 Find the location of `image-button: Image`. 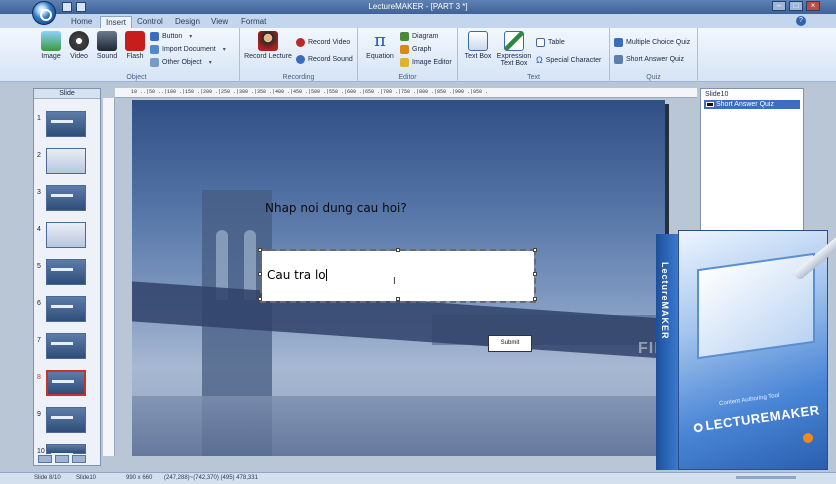

image-button: Image is located at coordinates (51, 45).